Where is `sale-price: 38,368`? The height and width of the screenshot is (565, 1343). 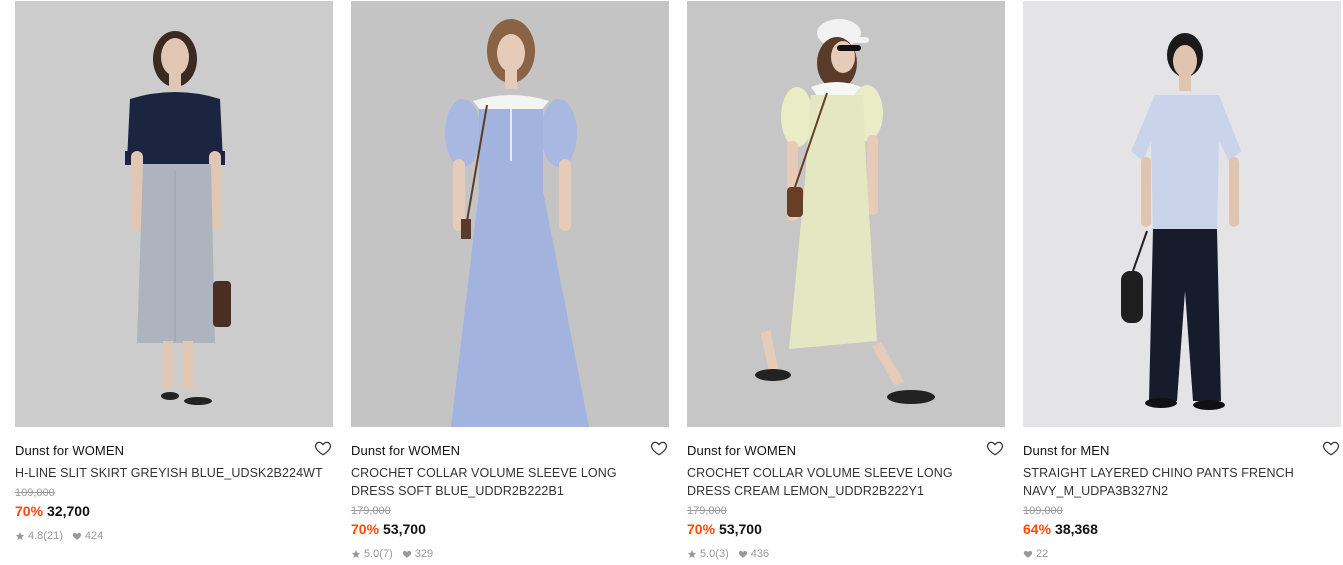 sale-price: 38,368 is located at coordinates (1076, 529).